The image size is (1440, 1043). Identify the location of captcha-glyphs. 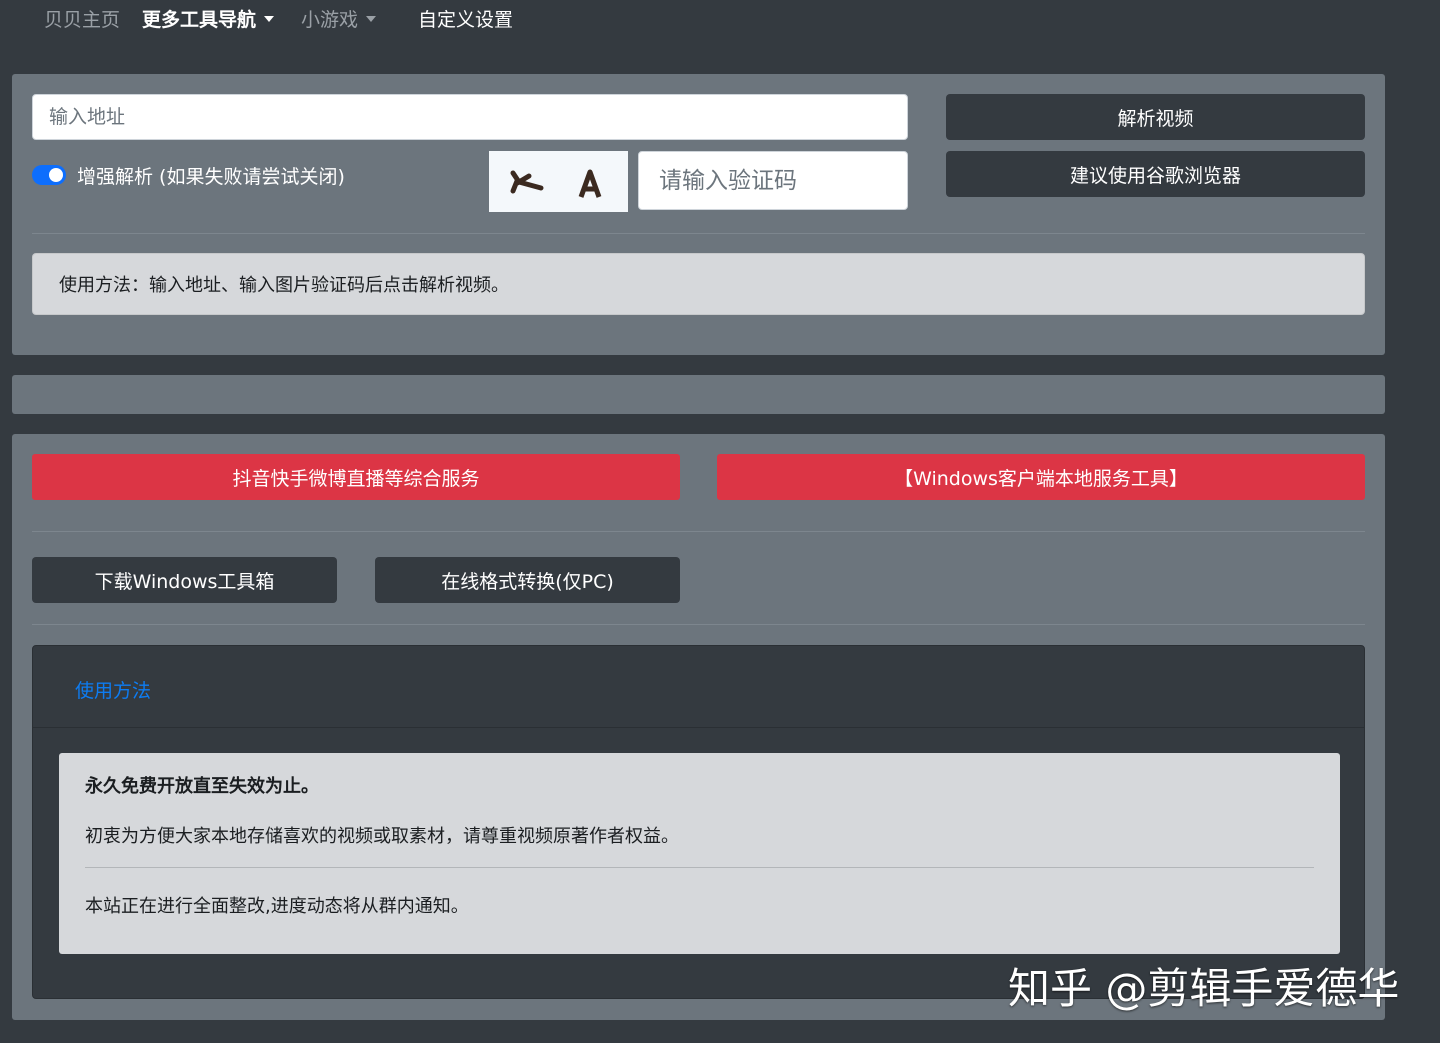
(556, 183).